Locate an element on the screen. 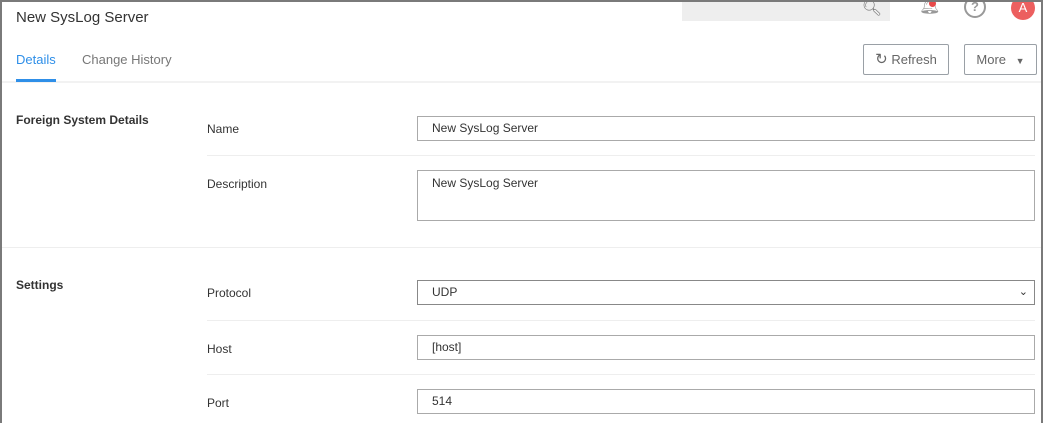 The height and width of the screenshot is (423, 1043). avatar: A is located at coordinates (1023, 11).